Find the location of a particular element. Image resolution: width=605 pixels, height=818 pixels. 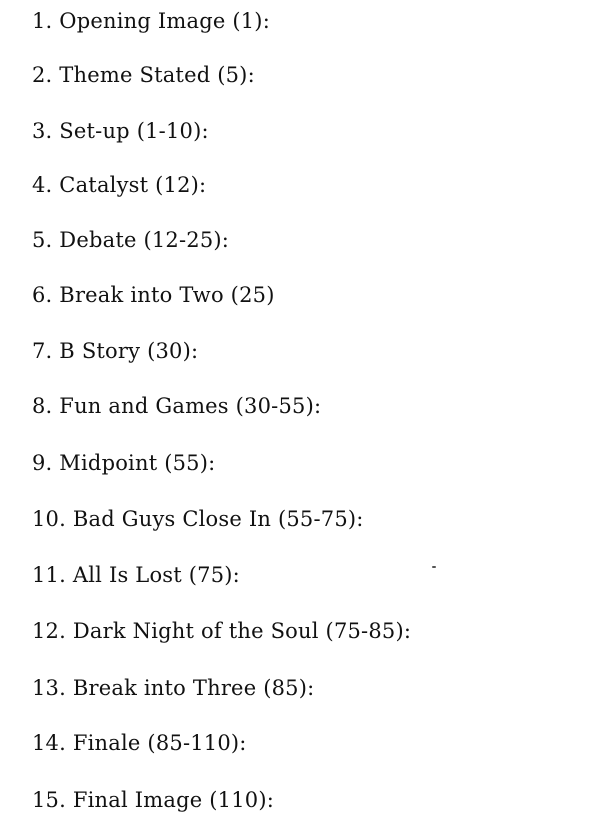

beat-item: 9. Midpoint (55): is located at coordinates (124, 463).